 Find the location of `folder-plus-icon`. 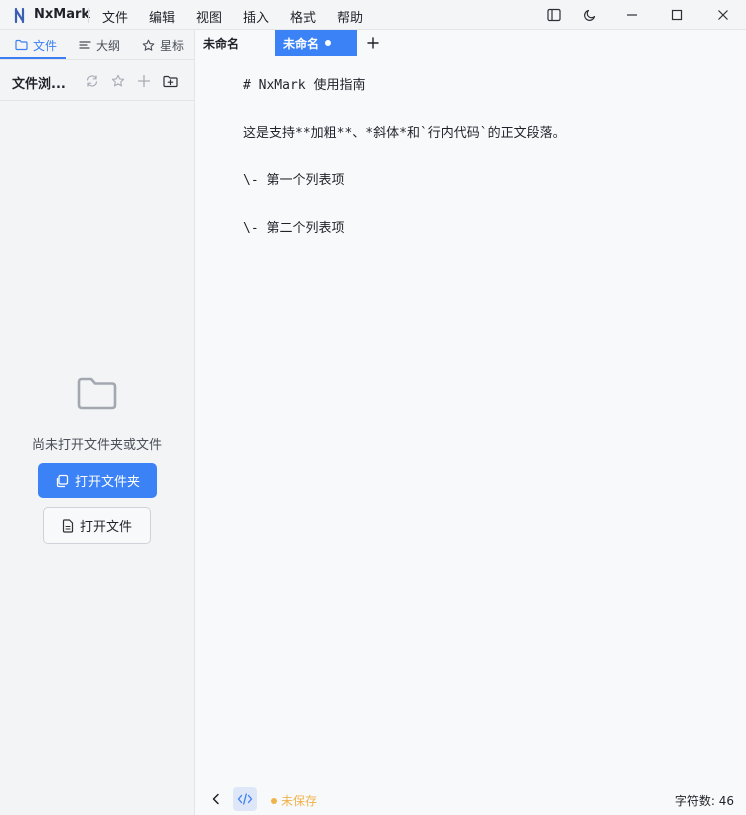

folder-plus-icon is located at coordinates (170, 81).